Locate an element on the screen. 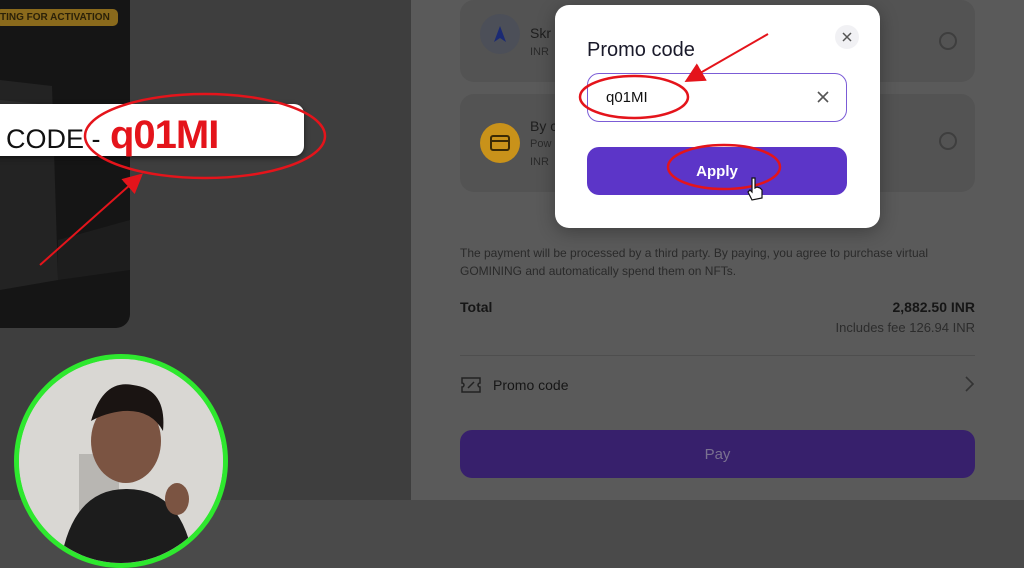 This screenshot has height=568, width=1024. presenter-avatar is located at coordinates (121, 461).